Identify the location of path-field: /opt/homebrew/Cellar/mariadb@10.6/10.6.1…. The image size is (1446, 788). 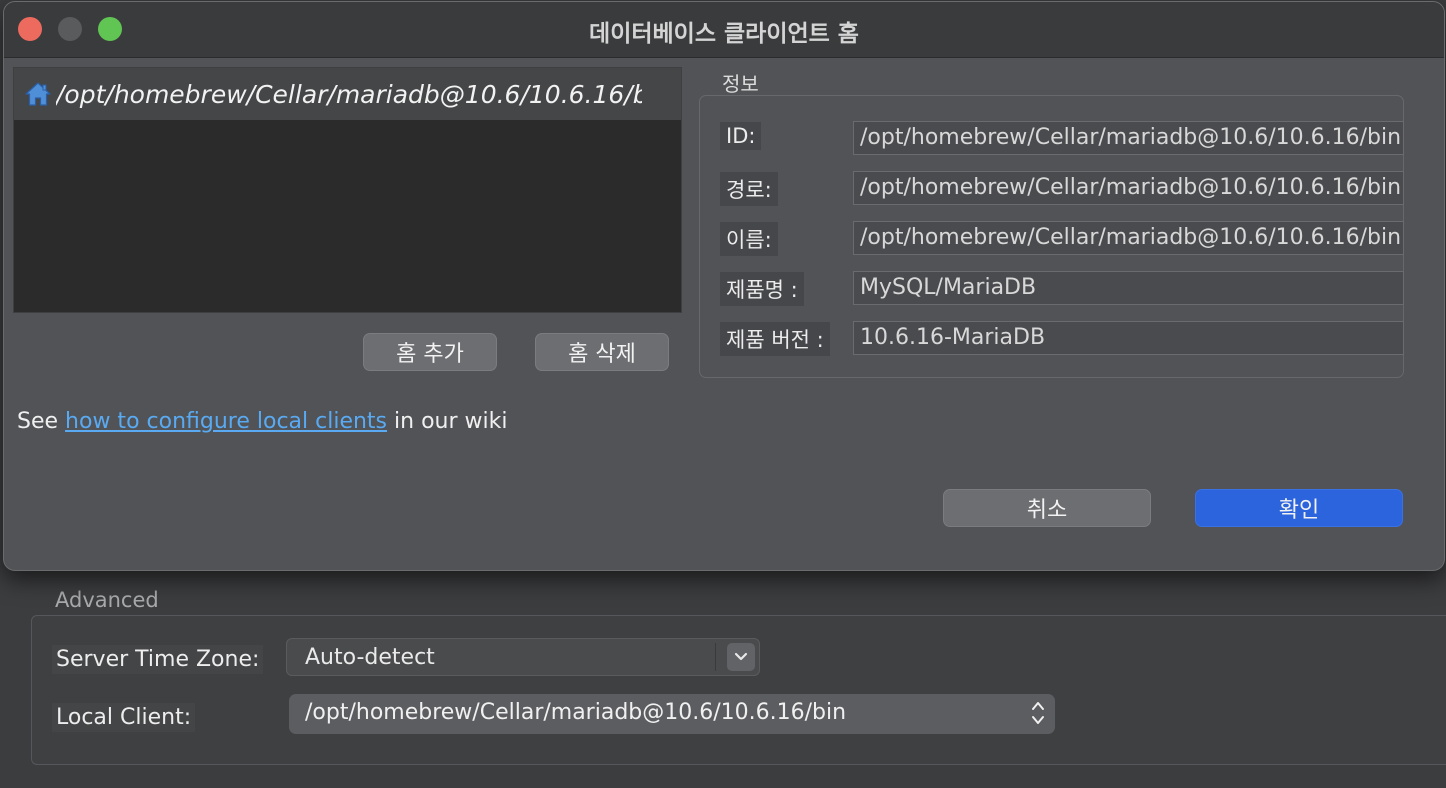
(1128, 188).